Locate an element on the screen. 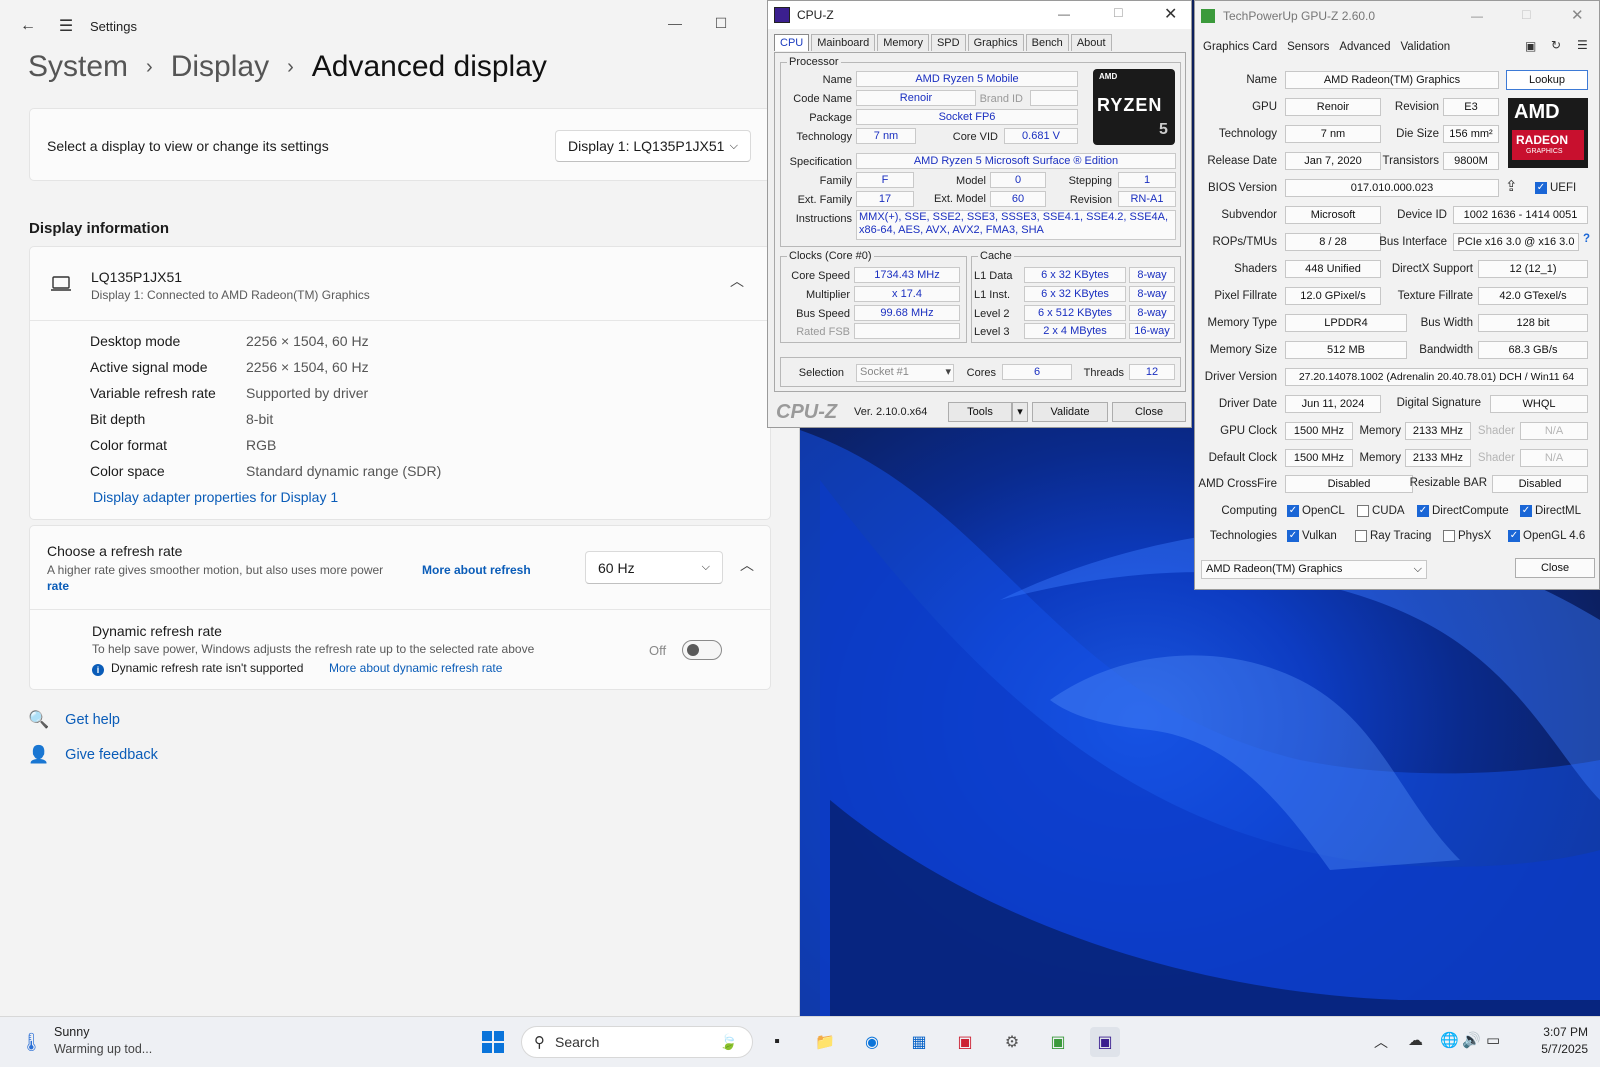  stepping-value: 1 is located at coordinates (1147, 180).